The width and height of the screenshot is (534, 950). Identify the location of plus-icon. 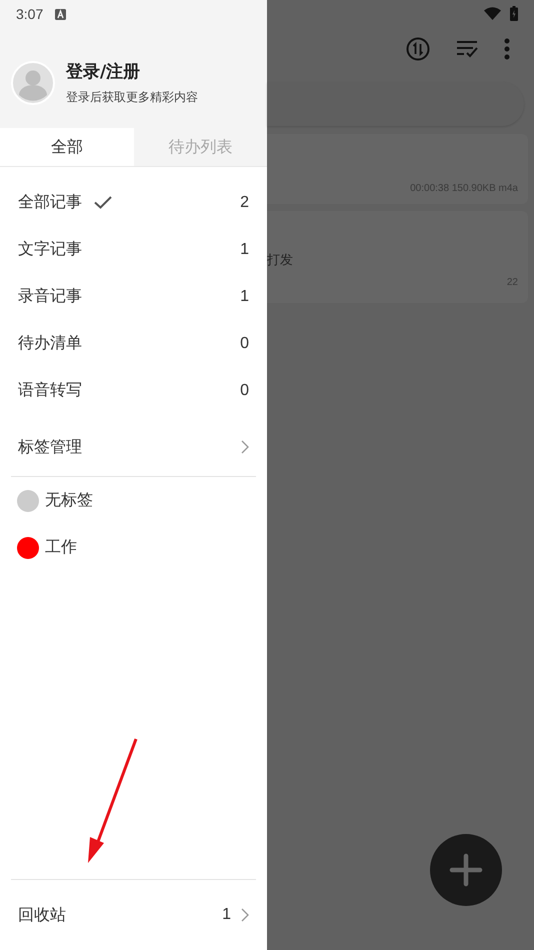
(466, 870).